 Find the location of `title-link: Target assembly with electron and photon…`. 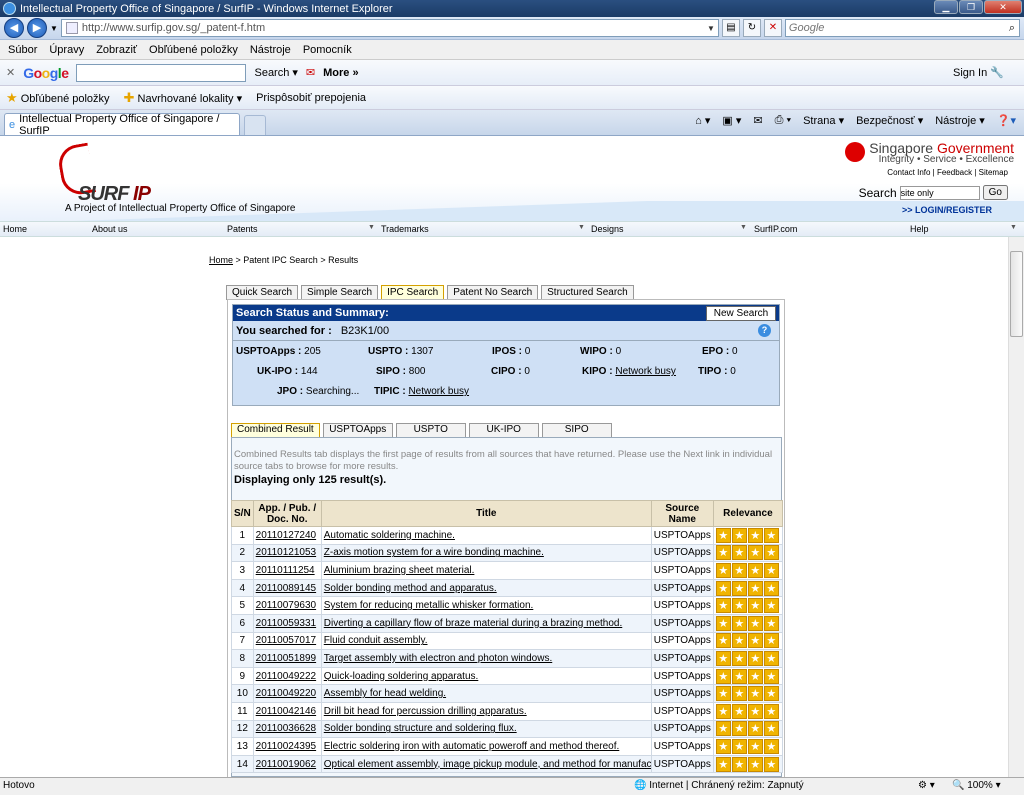

title-link: Target assembly with electron and photon… is located at coordinates (438, 658).